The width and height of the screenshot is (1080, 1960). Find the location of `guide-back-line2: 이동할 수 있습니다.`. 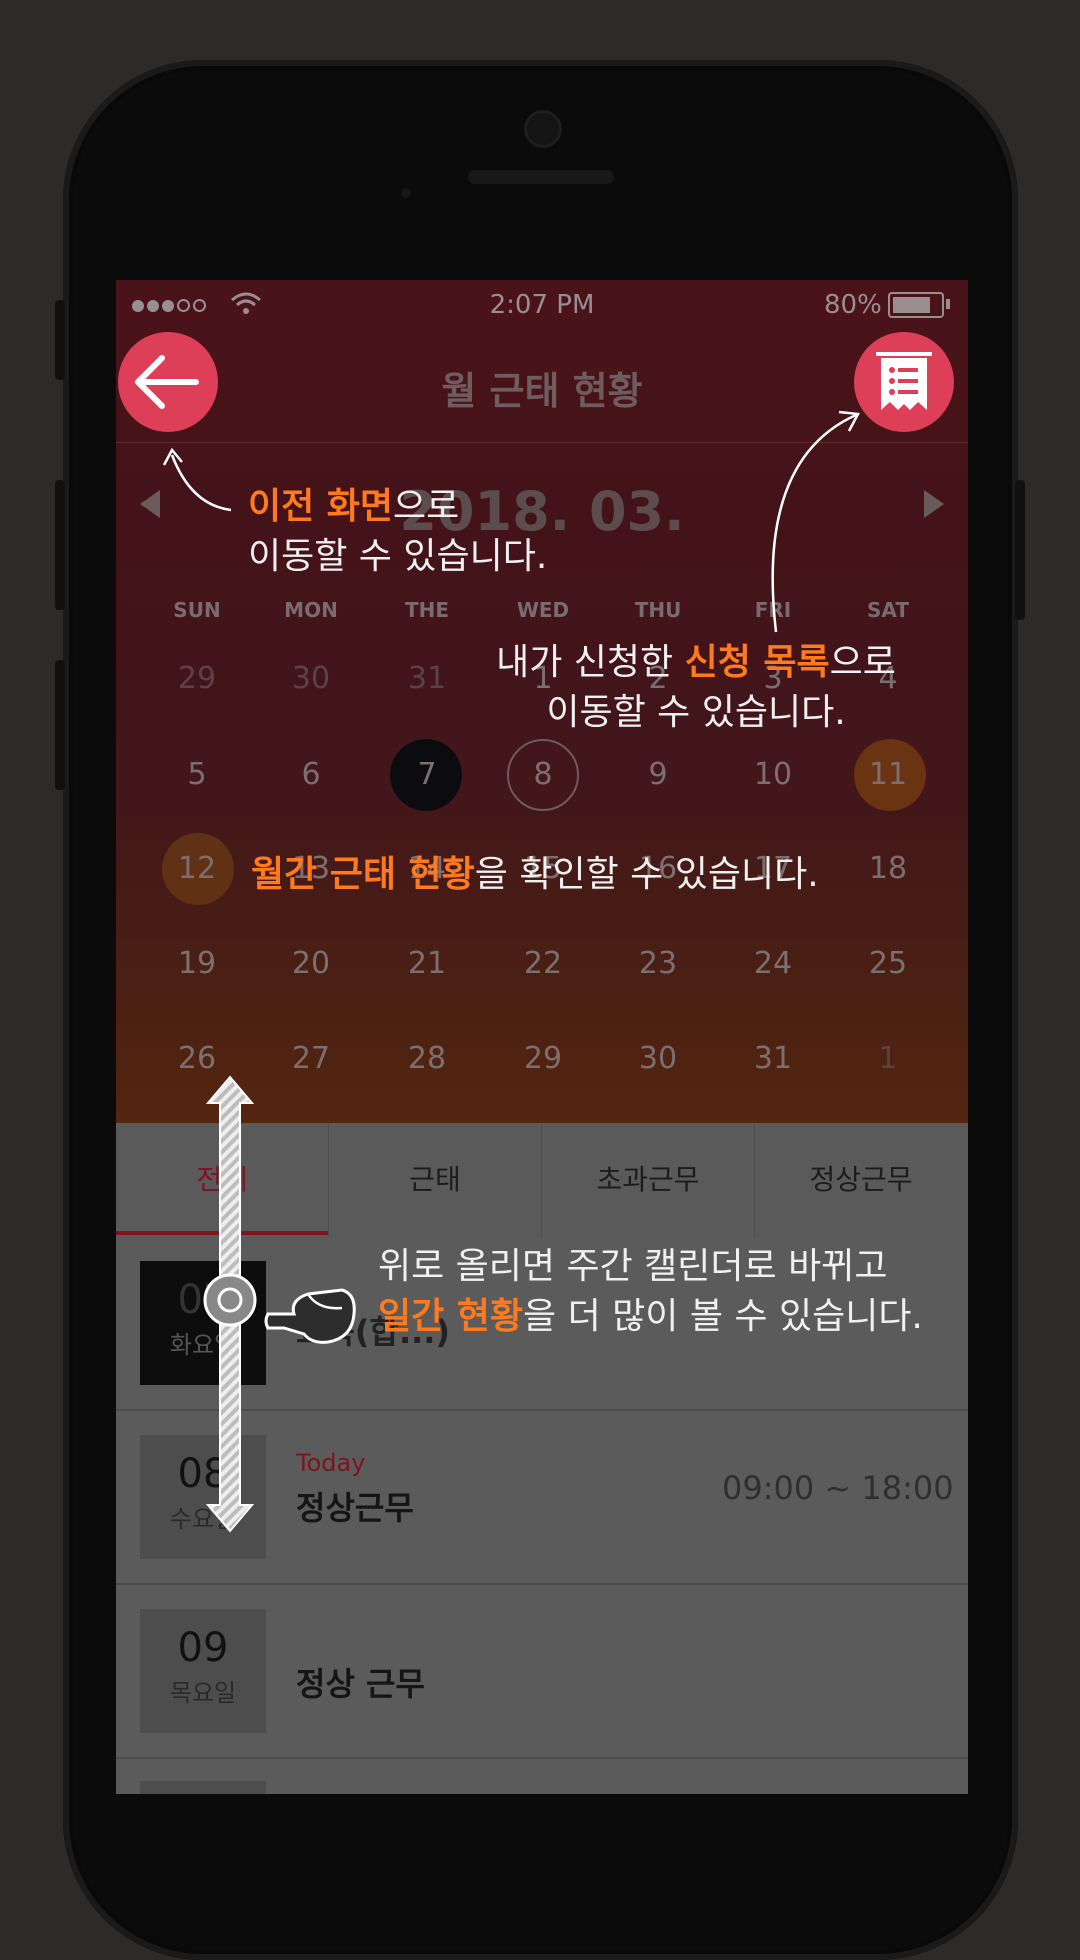

guide-back-line2: 이동할 수 있습니다. is located at coordinates (398, 556).